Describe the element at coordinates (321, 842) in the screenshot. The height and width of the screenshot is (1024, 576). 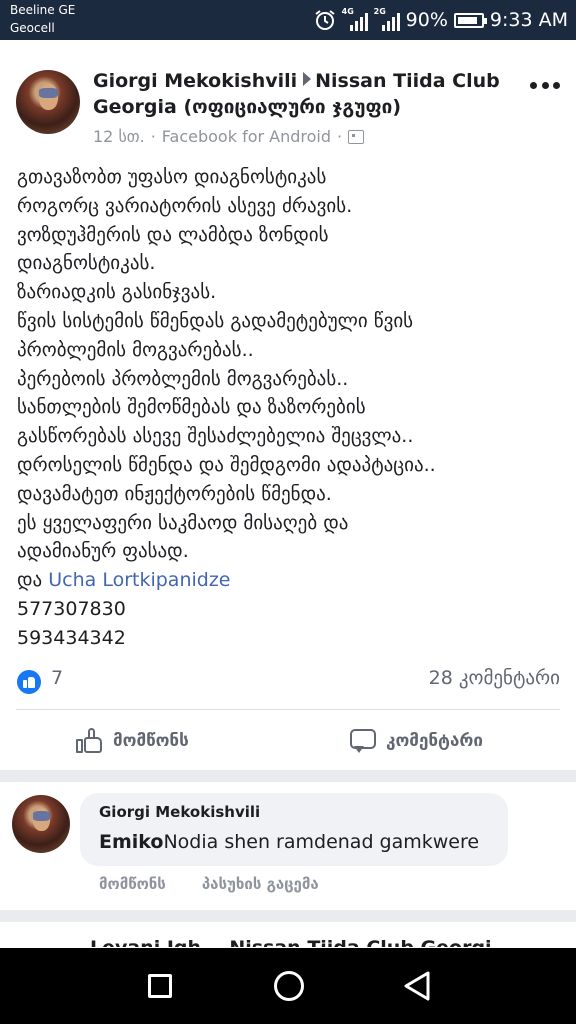
I see `comment-body: Nodia shen ramdenad gamkwere` at that location.